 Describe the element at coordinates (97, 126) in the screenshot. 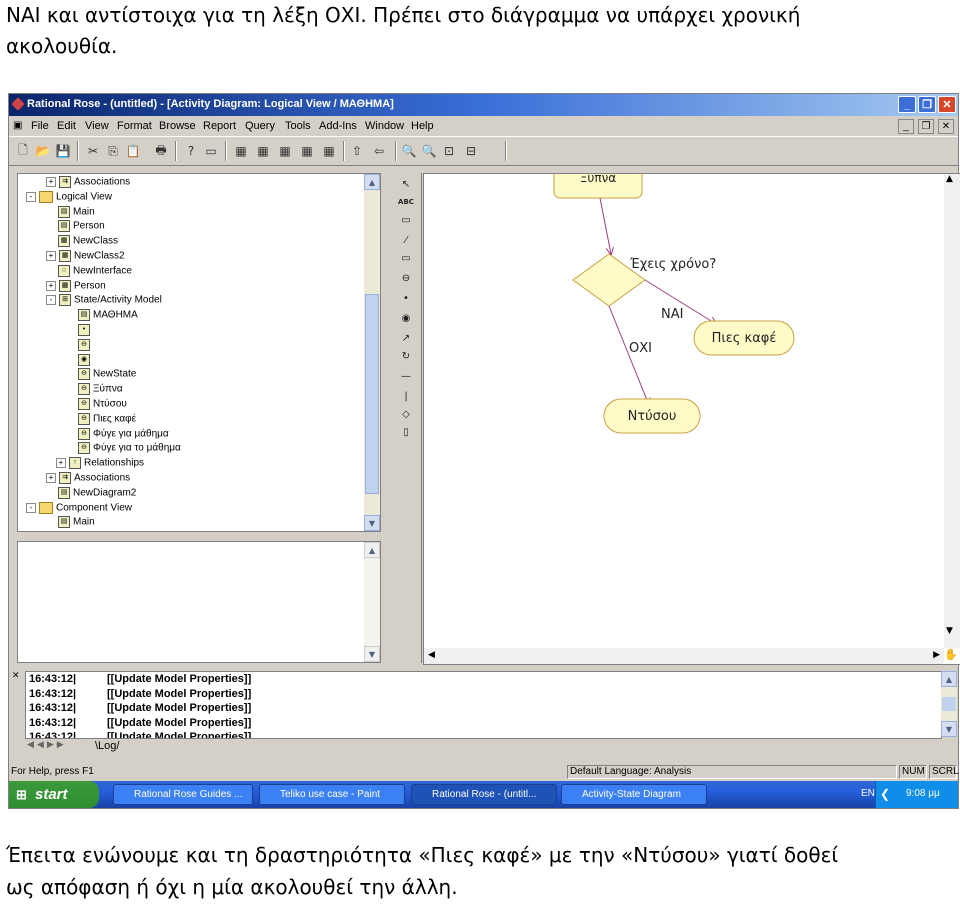

I see `menu-view: View` at that location.